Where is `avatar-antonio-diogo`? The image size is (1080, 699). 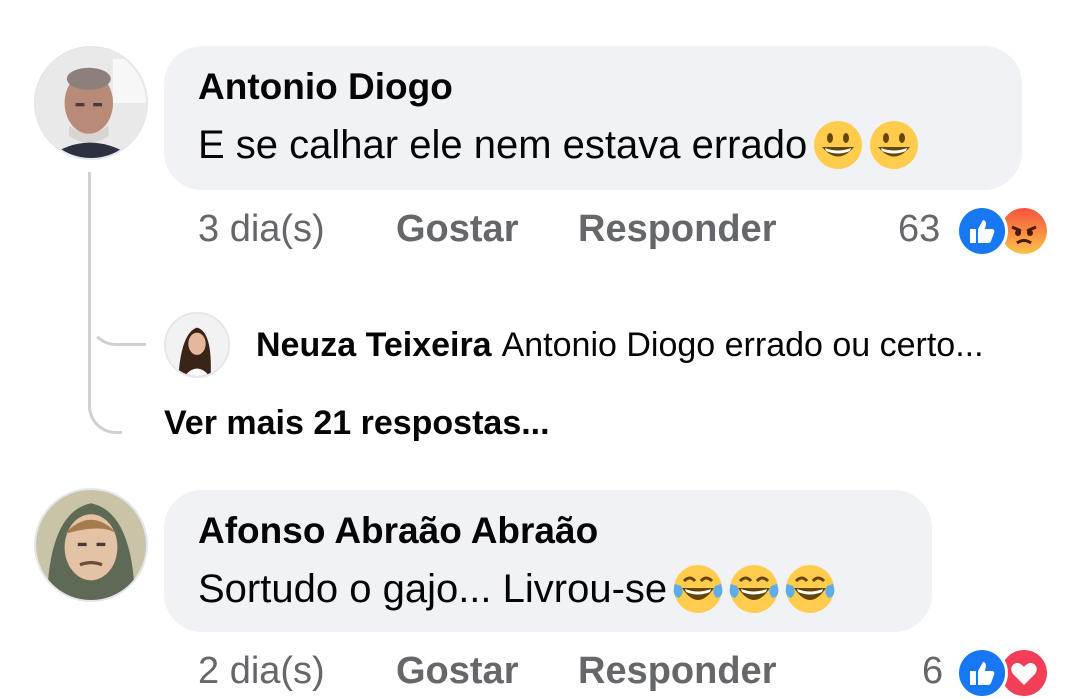 avatar-antonio-diogo is located at coordinates (91, 103).